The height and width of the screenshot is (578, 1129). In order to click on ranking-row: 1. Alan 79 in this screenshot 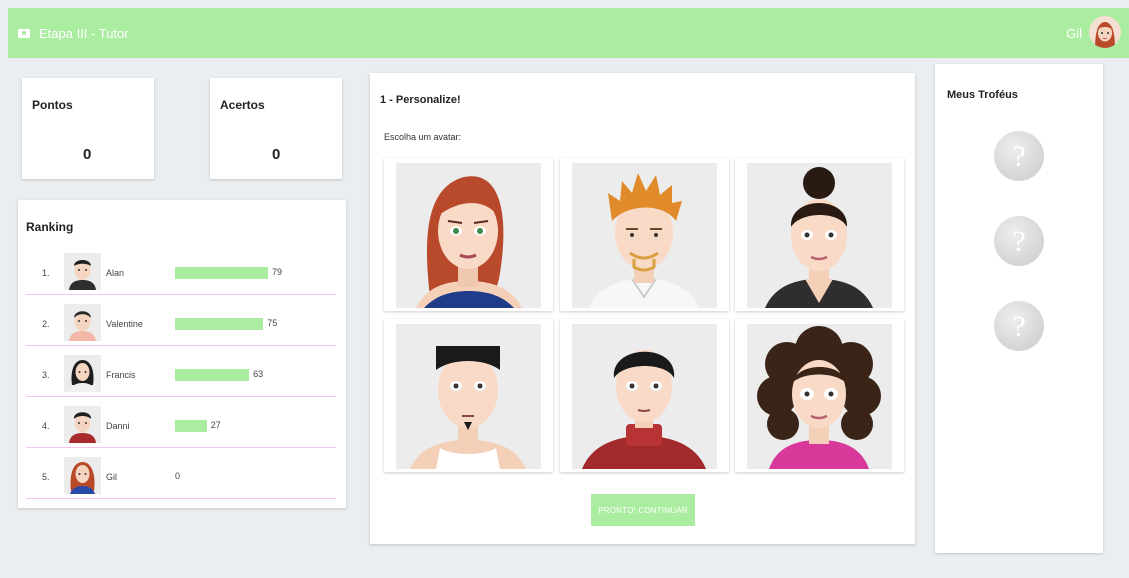, I will do `click(181, 272)`.